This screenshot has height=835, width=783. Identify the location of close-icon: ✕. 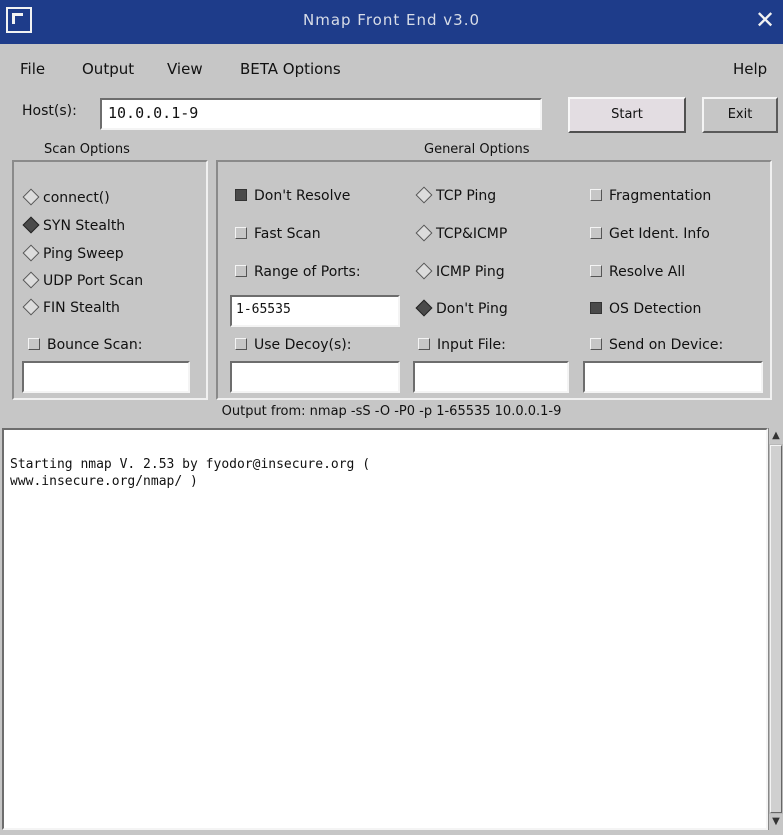
(765, 20).